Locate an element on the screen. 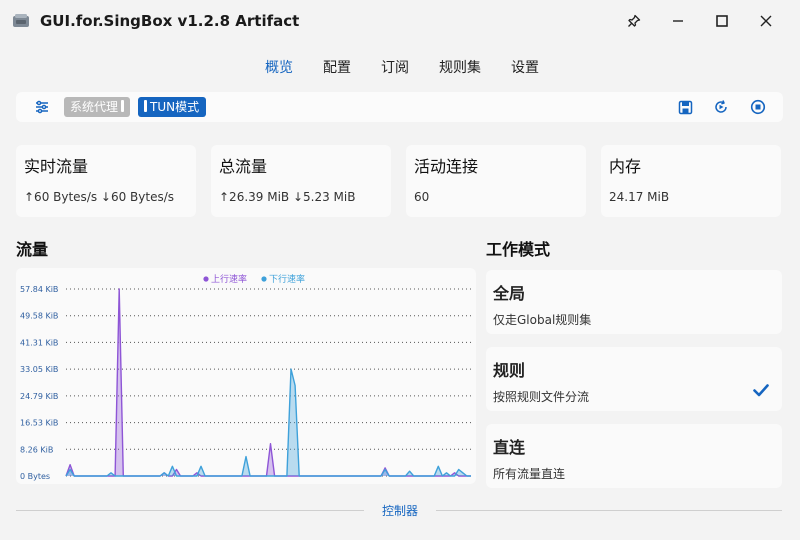 The height and width of the screenshot is (540, 800). mode-option-title: 全局 is located at coordinates (509, 293).